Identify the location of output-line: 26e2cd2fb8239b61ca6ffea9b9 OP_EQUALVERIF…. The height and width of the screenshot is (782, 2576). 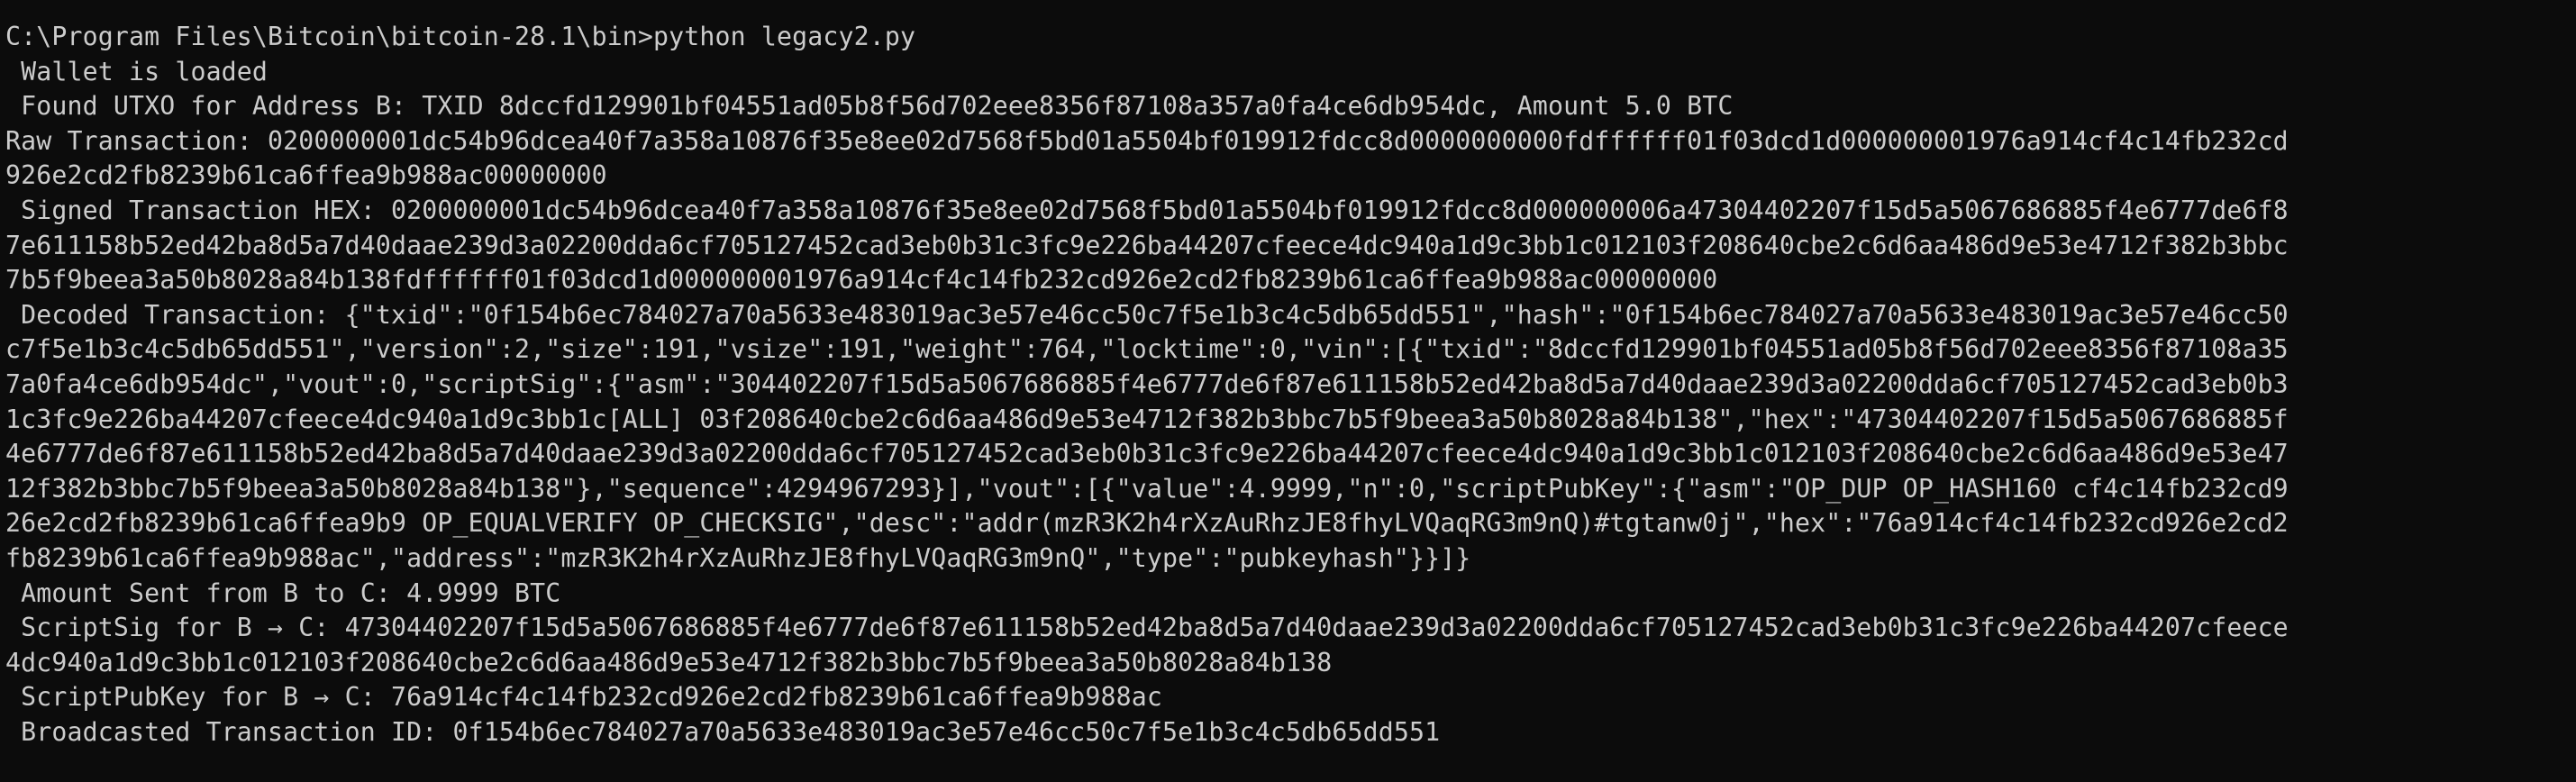
(1147, 523).